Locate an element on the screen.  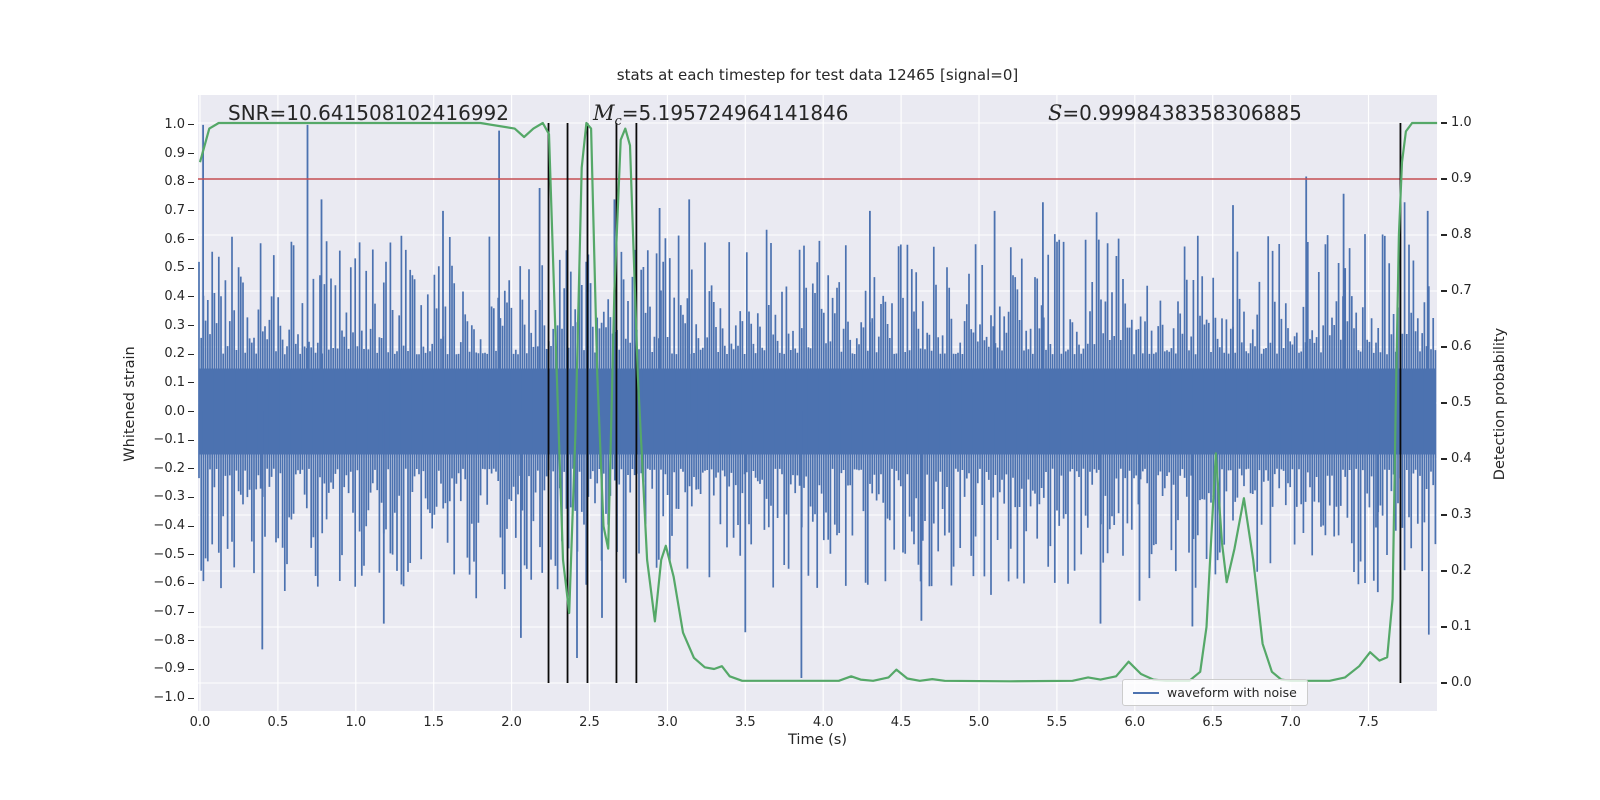
left-tick-label: 0.3 is located at coordinates (174, 325).